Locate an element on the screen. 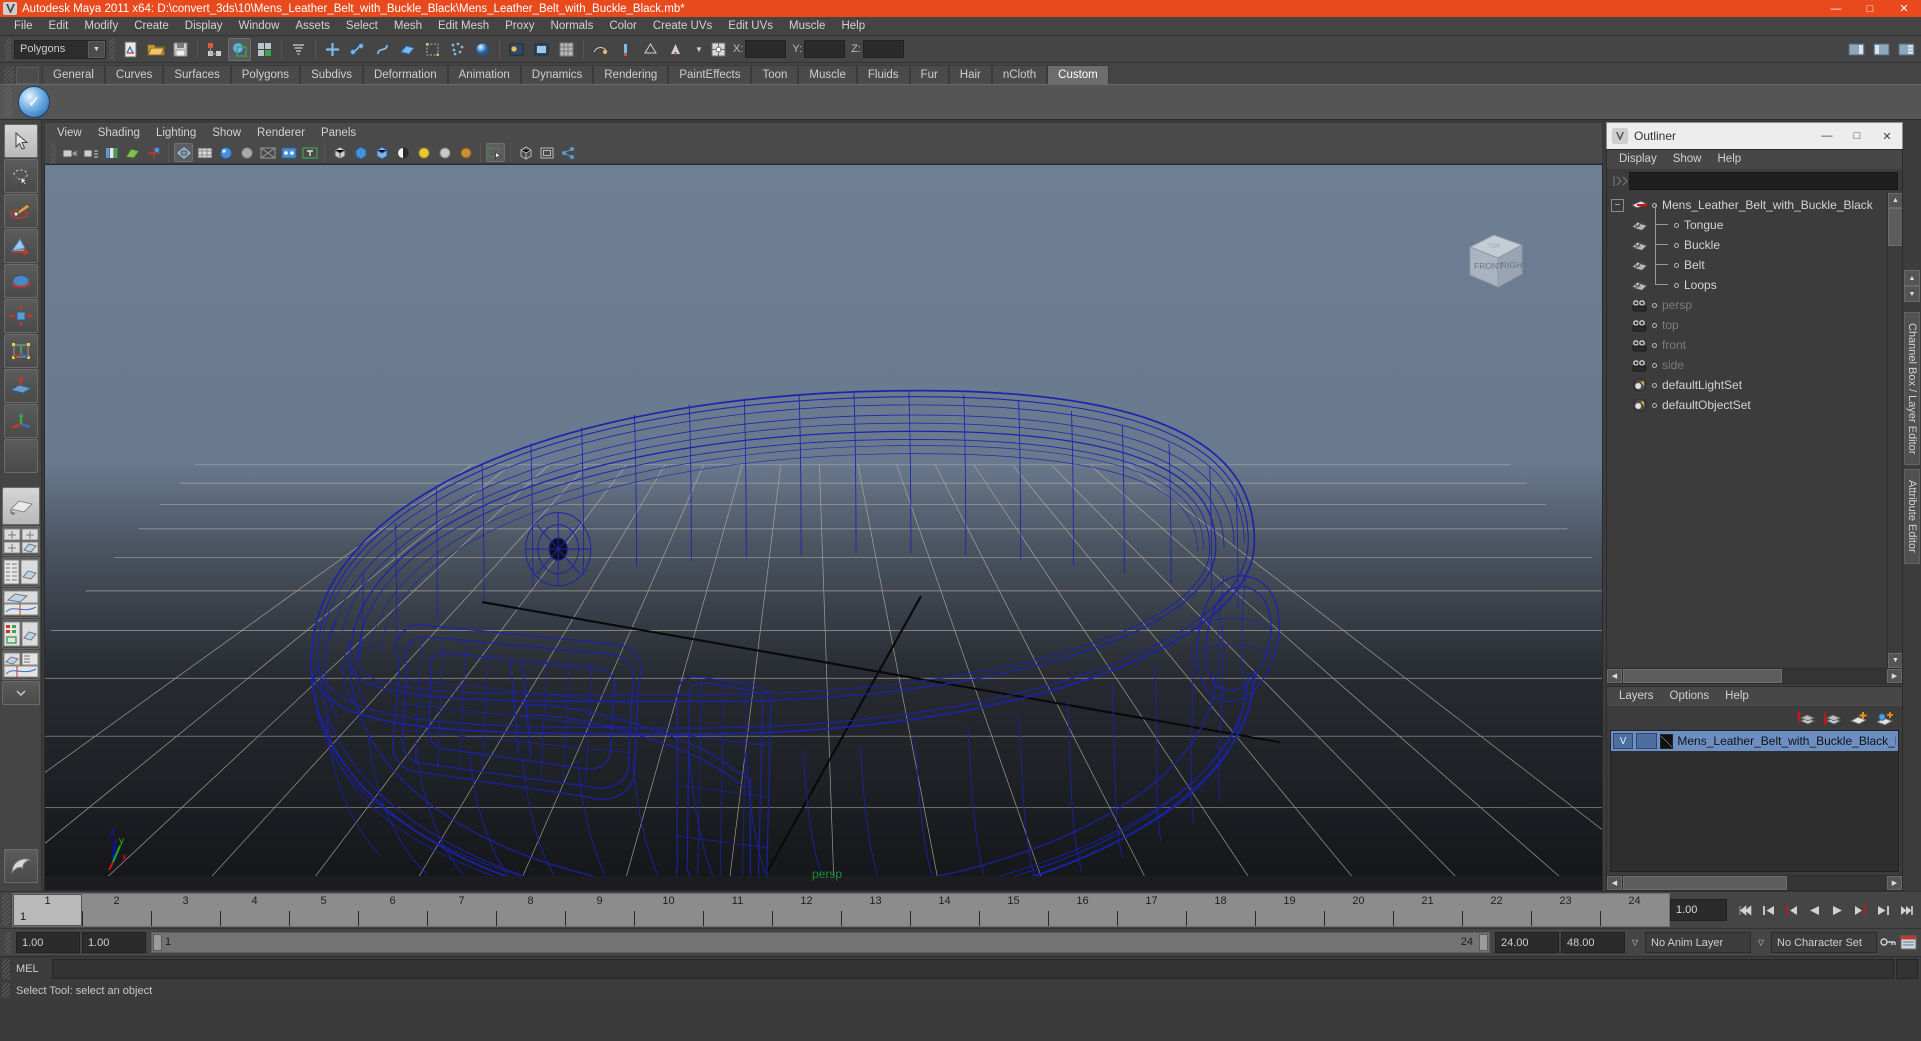  play-backwards-icon is located at coordinates (1814, 910).